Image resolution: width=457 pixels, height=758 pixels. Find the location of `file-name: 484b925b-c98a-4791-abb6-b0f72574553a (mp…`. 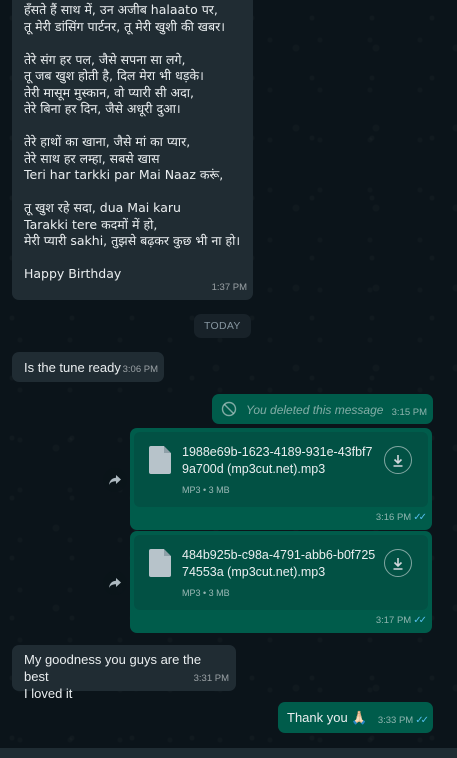

file-name: 484b925b-c98a-4791-abb6-b0f72574553a (mp… is located at coordinates (279, 563).